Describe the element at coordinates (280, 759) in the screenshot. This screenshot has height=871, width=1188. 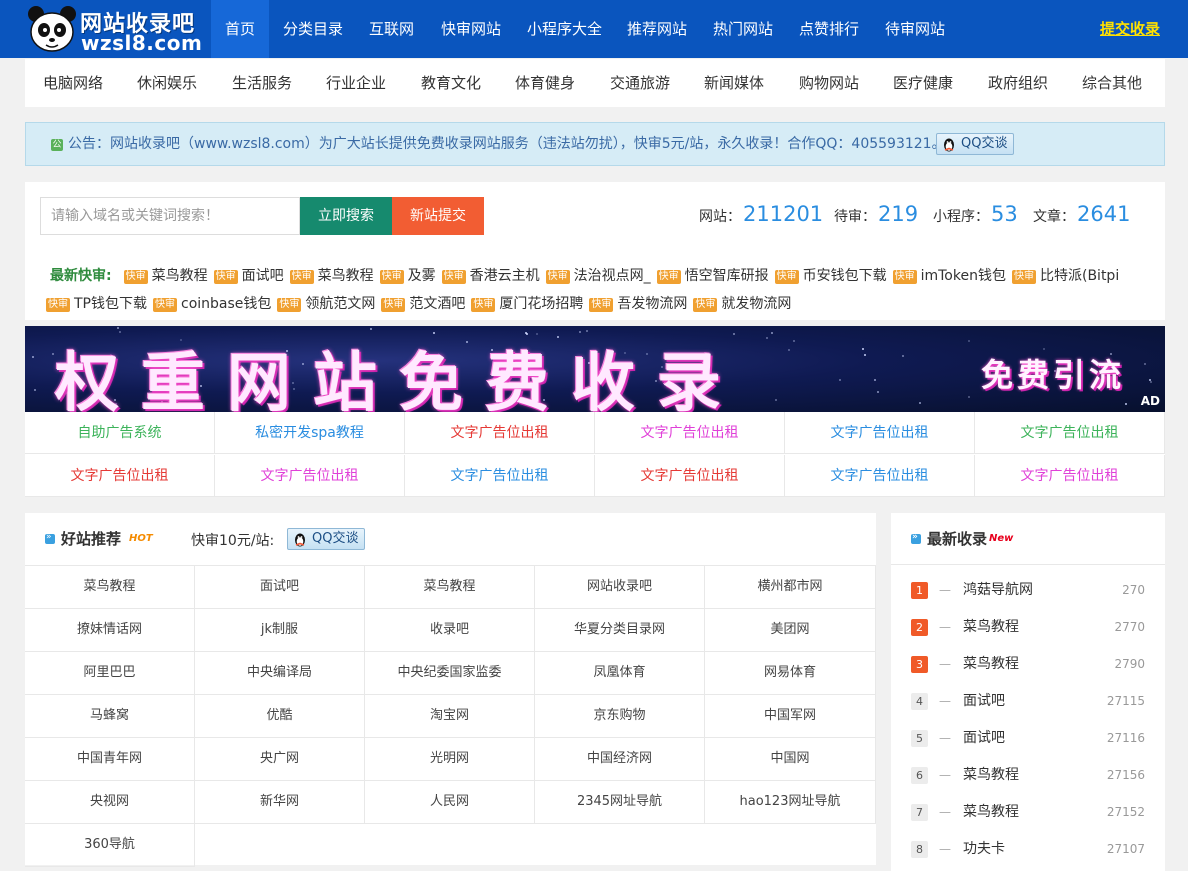
I see `recommended-site-link: 央广网` at that location.